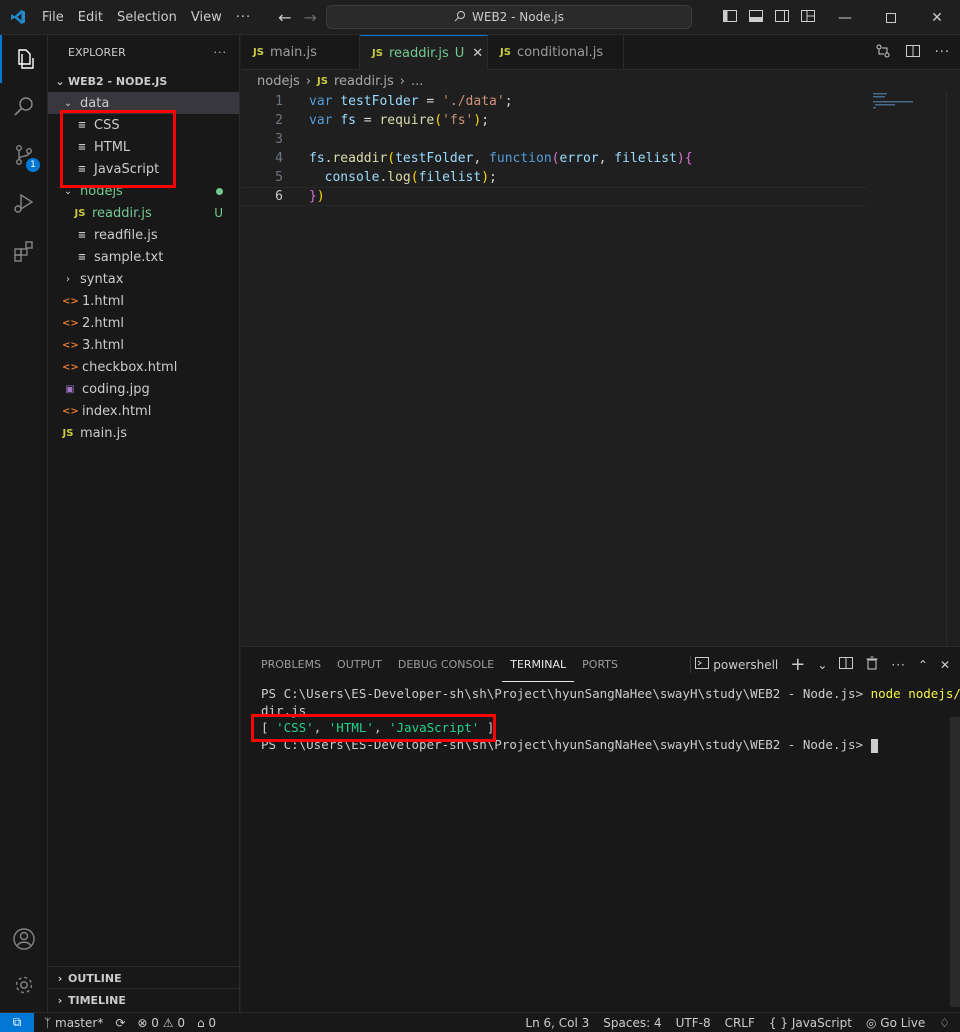 This screenshot has height=1032, width=960. What do you see at coordinates (538, 664) in the screenshot?
I see `tab-terminal: TERMINAL` at bounding box center [538, 664].